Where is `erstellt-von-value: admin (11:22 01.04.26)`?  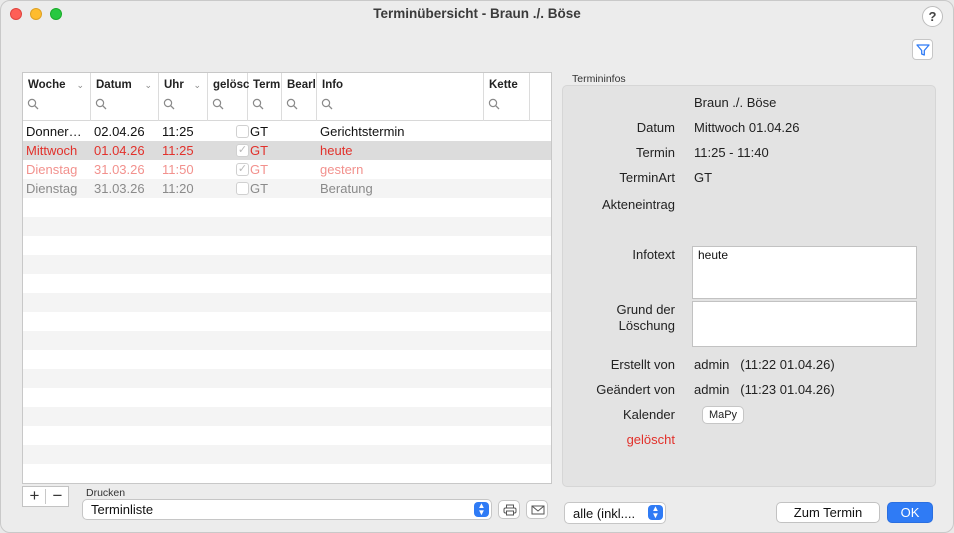 erstellt-von-value: admin (11:22 01.04.26) is located at coordinates (764, 364).